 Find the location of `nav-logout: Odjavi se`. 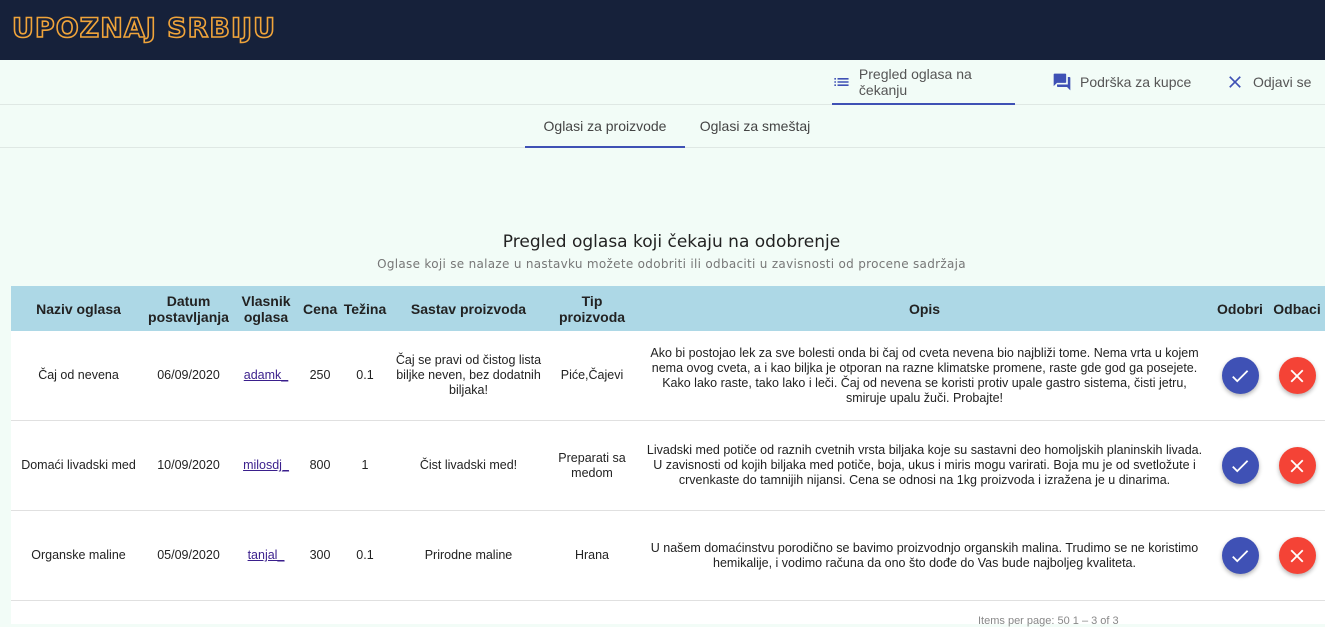

nav-logout: Odjavi se is located at coordinates (1275, 82).